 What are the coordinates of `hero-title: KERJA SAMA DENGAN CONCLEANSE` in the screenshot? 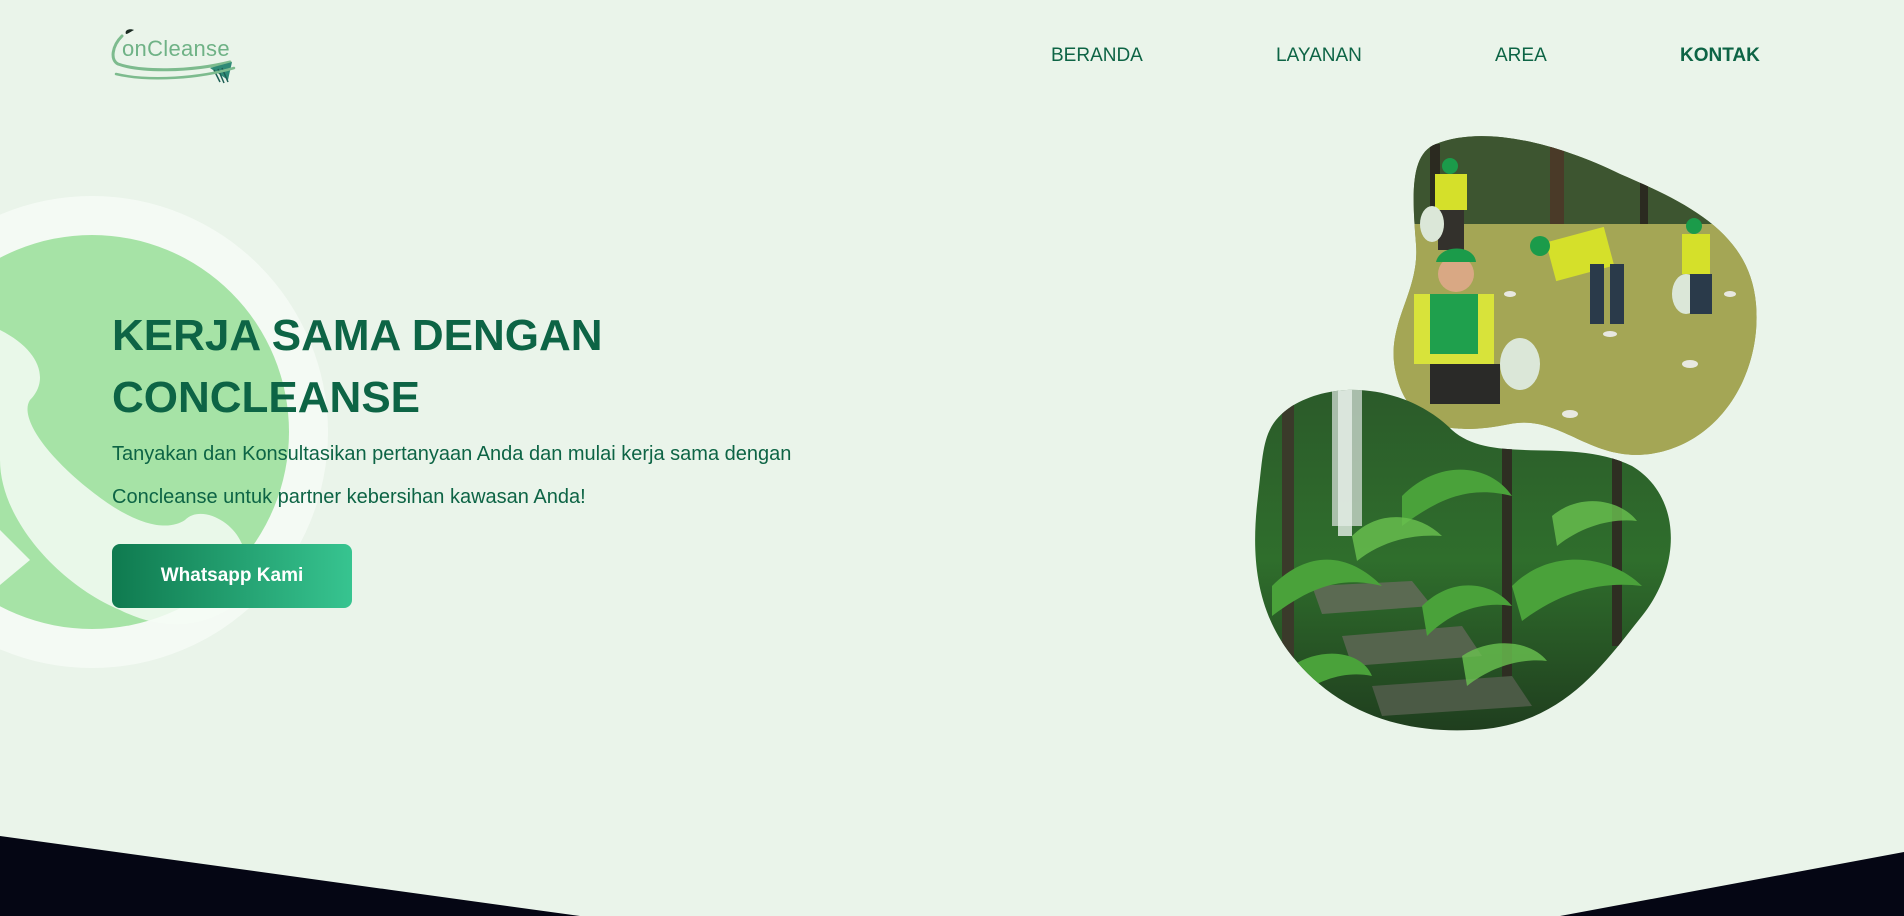 It's located at (357, 366).